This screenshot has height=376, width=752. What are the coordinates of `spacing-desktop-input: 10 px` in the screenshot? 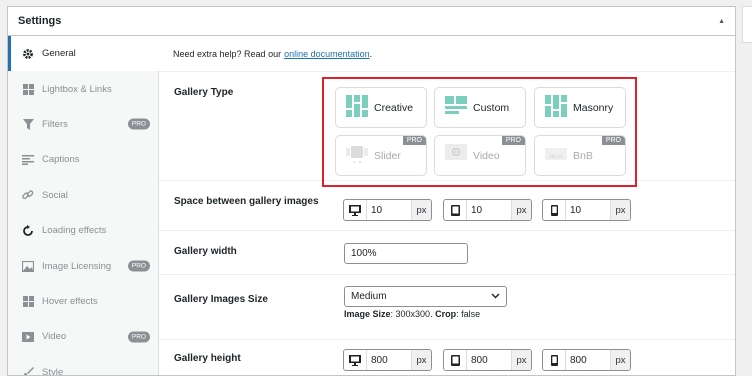 It's located at (387, 210).